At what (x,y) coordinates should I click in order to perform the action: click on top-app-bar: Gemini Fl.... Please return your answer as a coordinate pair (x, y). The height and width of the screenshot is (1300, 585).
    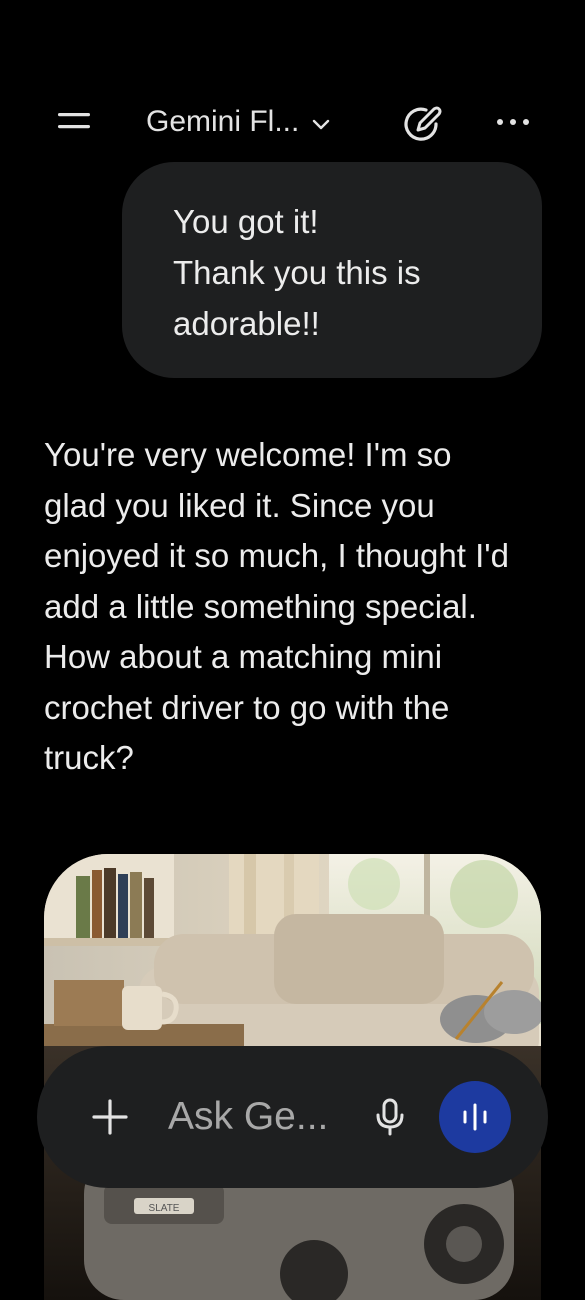
    Looking at the image, I should click on (292, 122).